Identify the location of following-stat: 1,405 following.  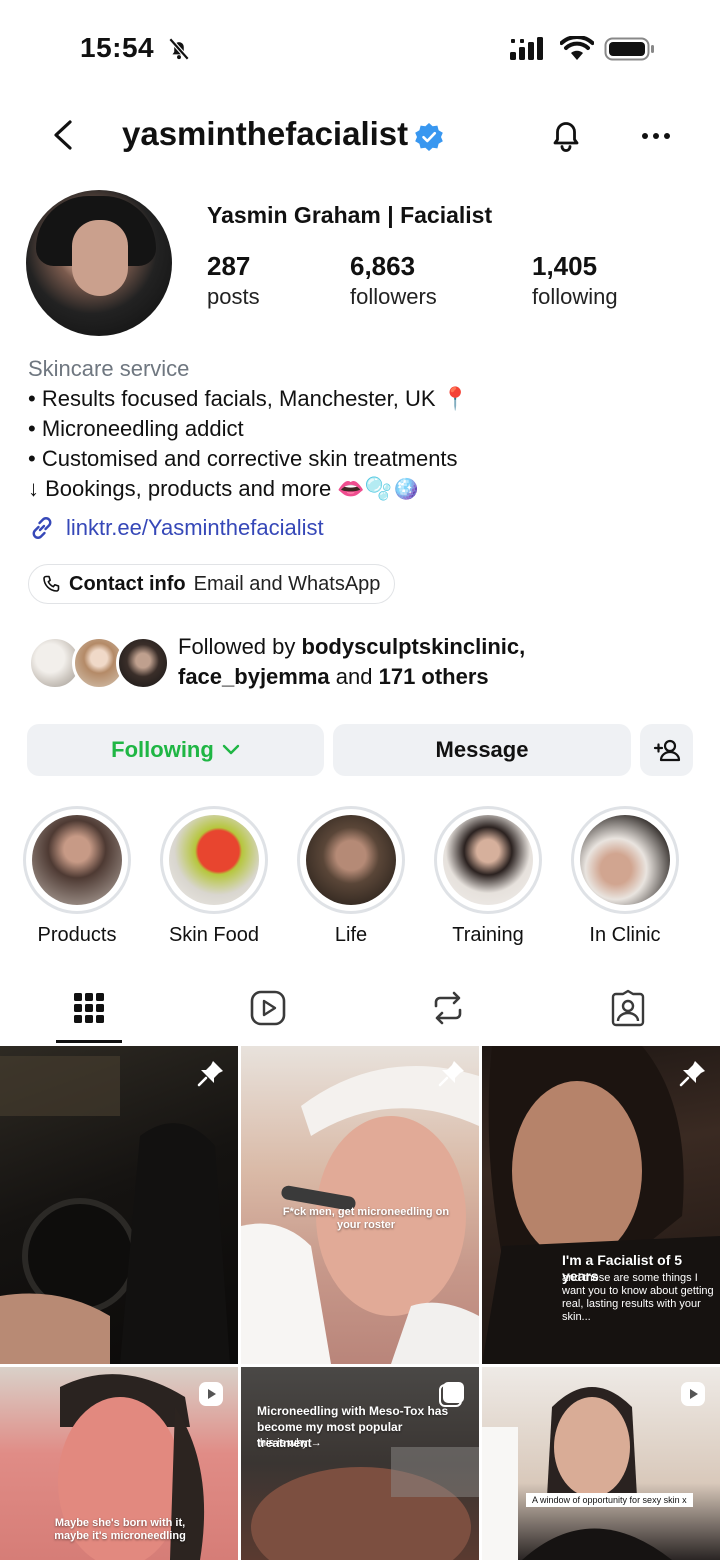
(575, 281).